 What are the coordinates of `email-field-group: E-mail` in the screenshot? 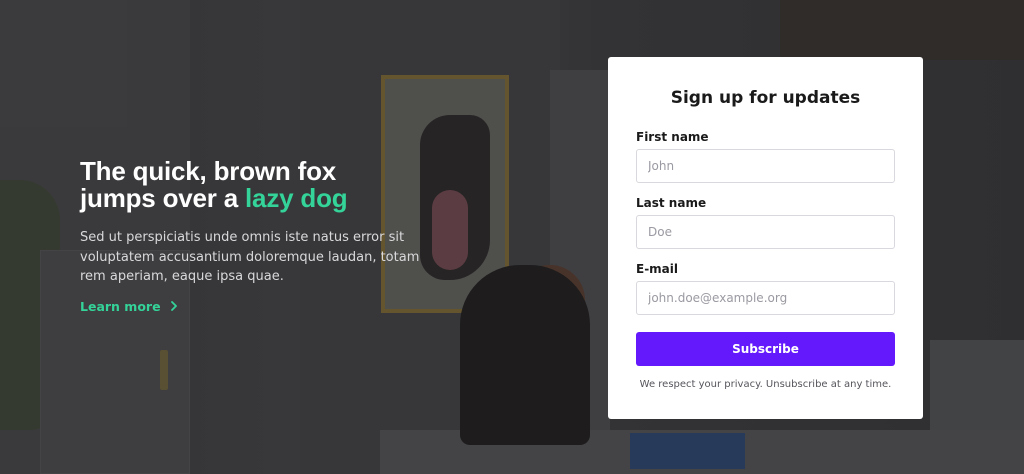 It's located at (765, 288).